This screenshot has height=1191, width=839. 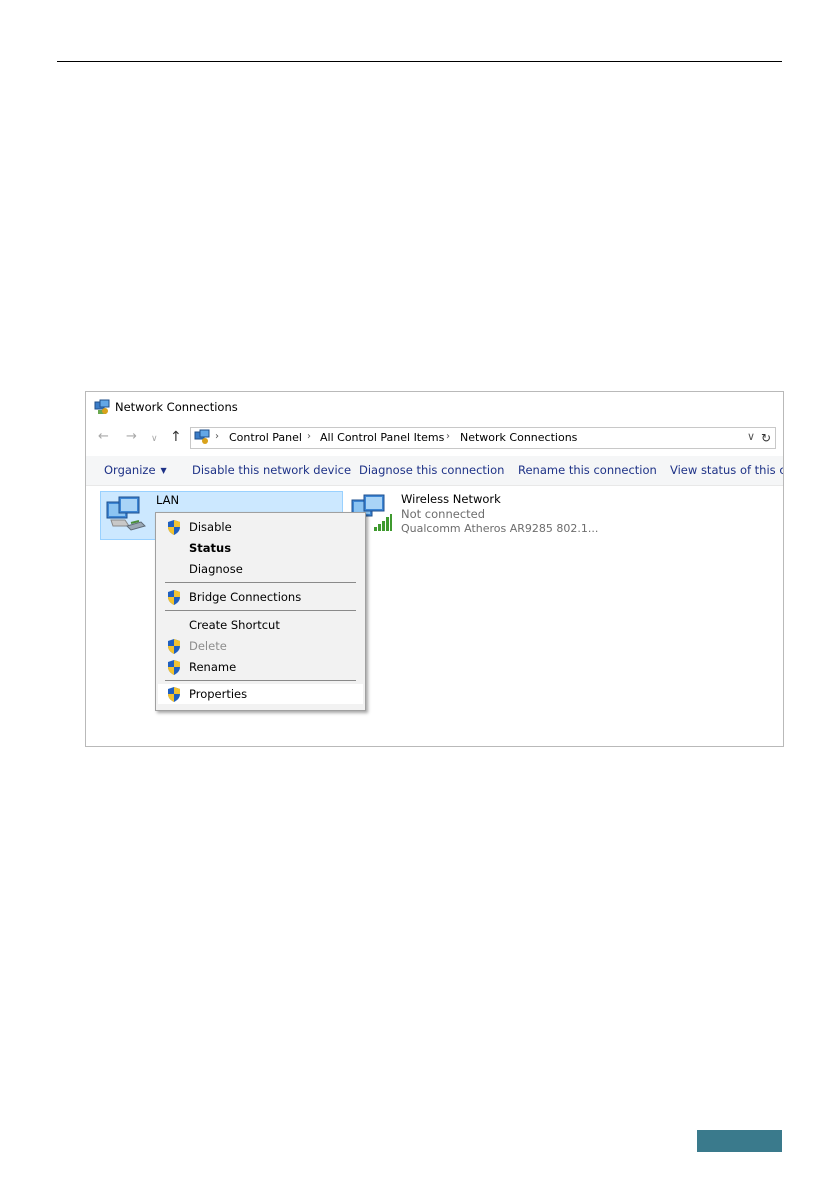 I want to click on menu-item-create-shortcut: Create Shortcut, so click(x=260, y=625).